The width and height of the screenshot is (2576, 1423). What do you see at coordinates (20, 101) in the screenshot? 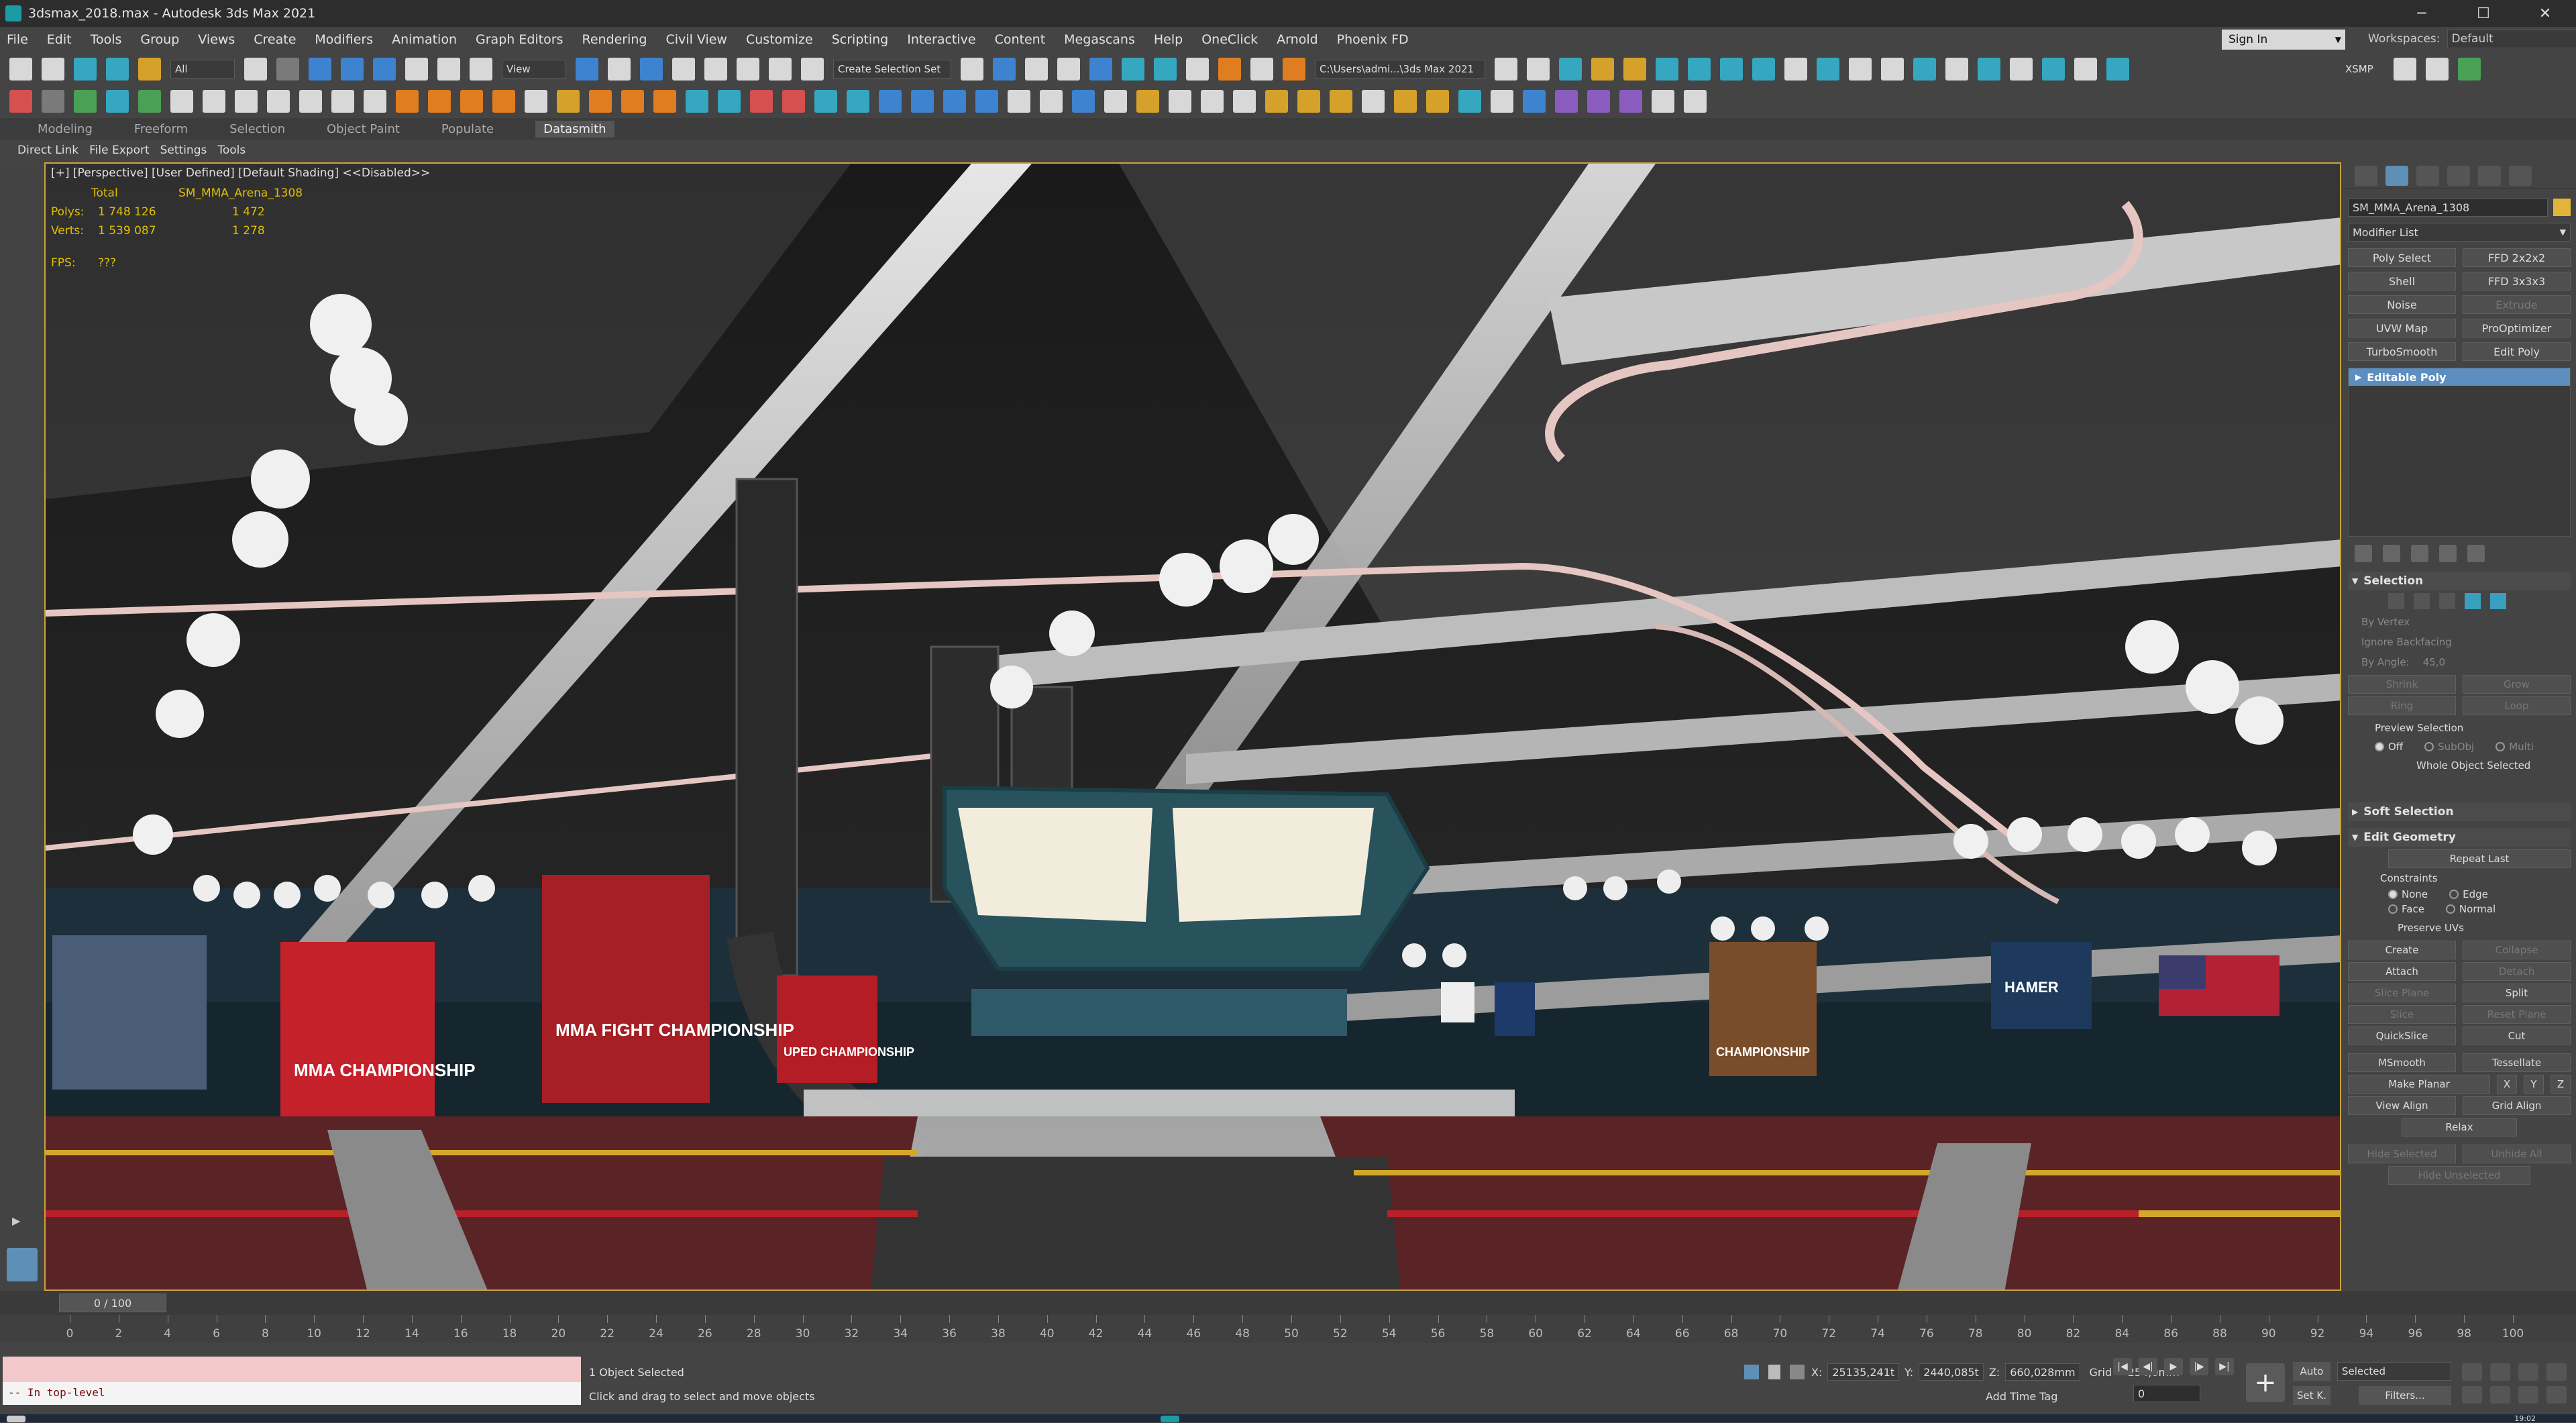
I see `tool-01-icon` at bounding box center [20, 101].